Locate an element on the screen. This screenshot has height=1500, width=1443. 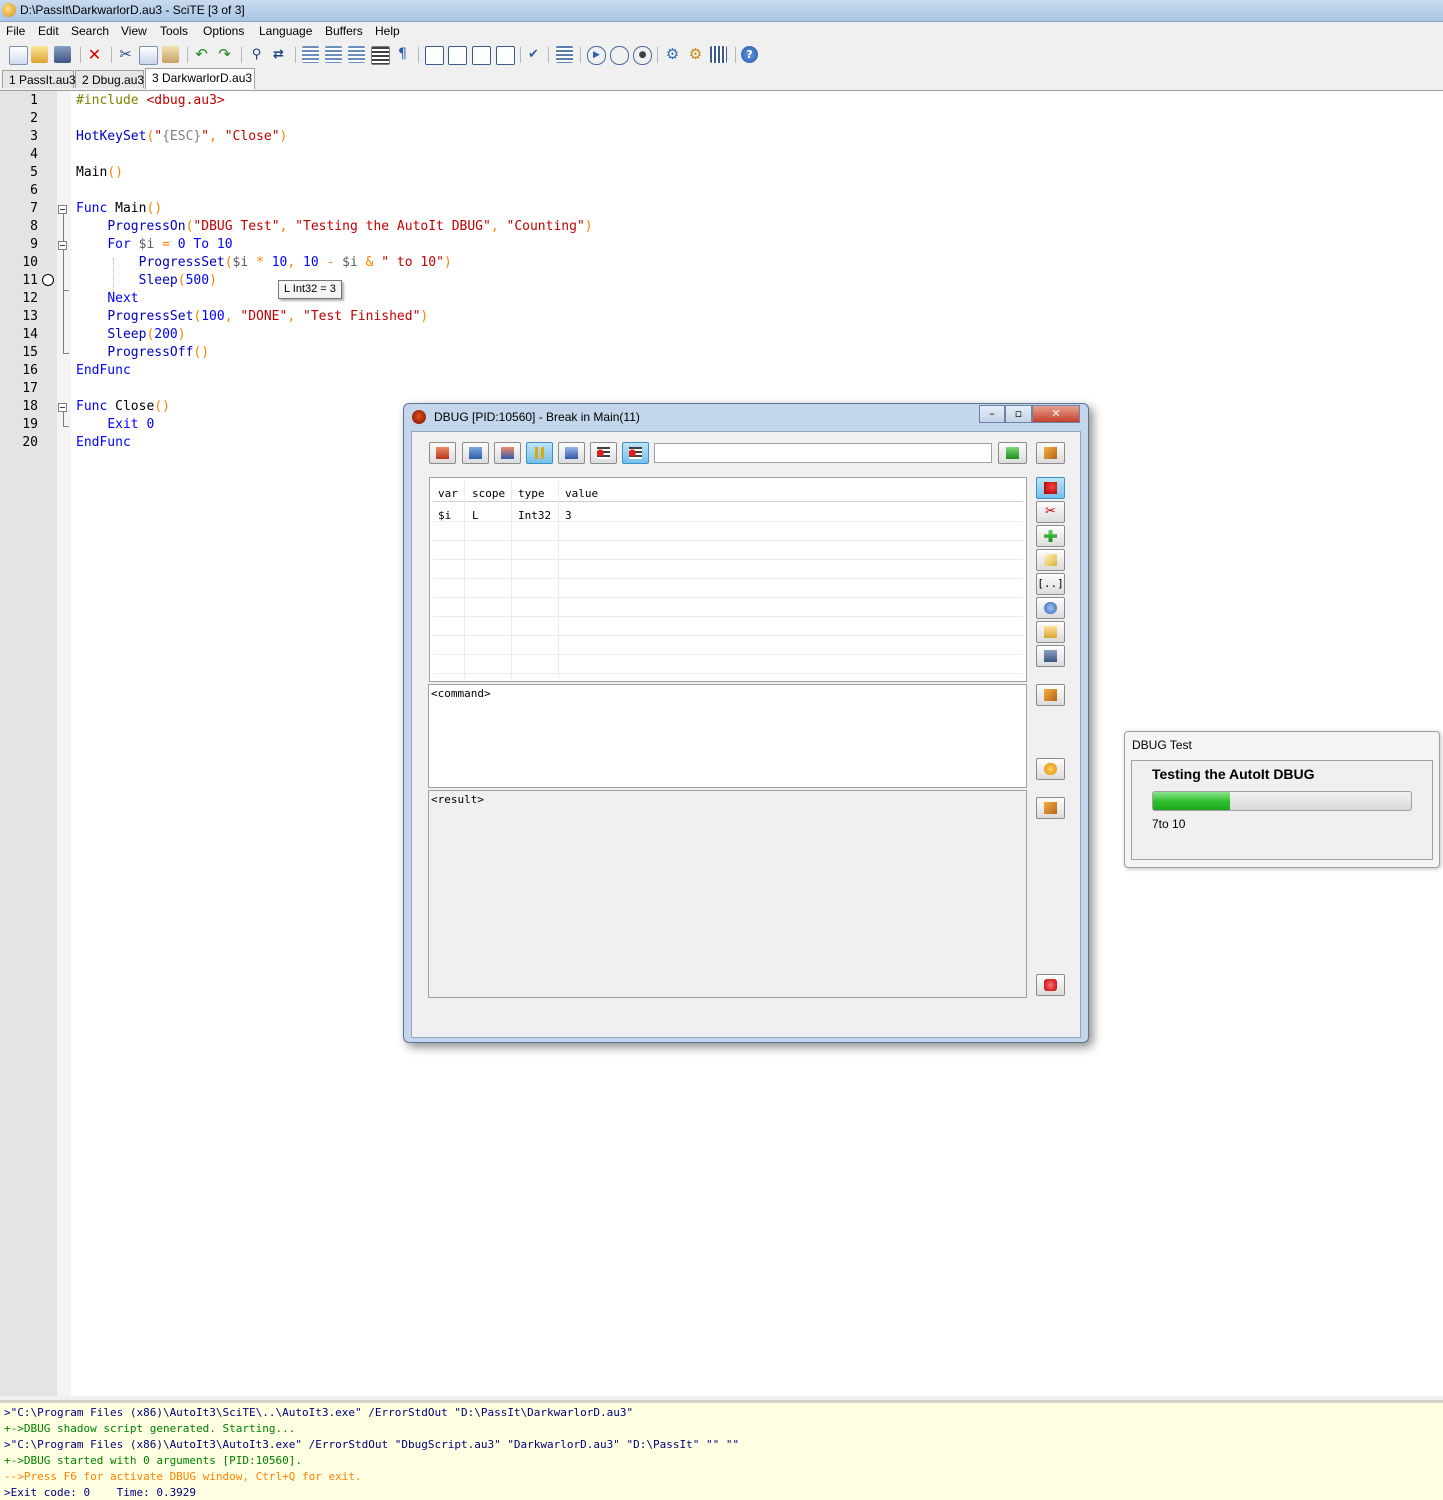
progress-window: DBUG Test Testing the AutoIt DBUG 7to 10 is located at coordinates (1282, 799).